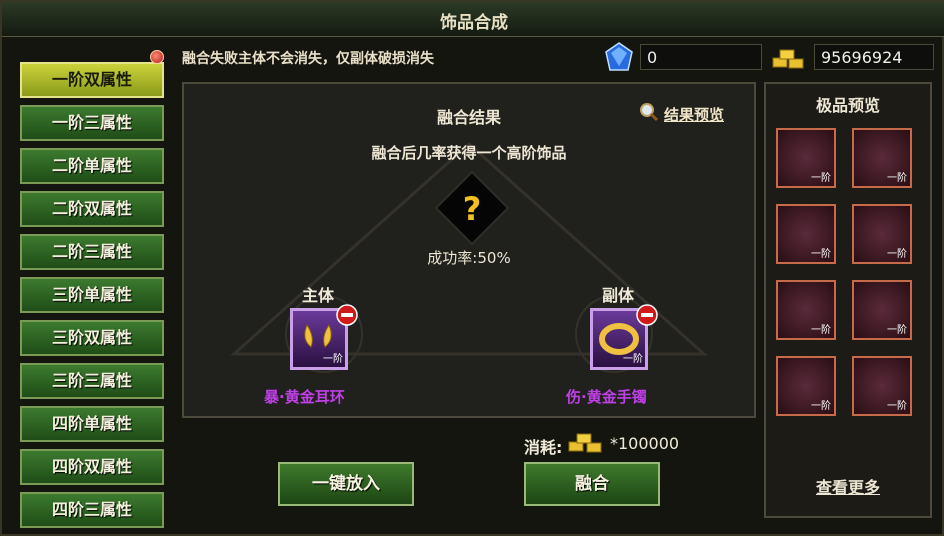 This screenshot has width=944, height=536. Describe the element at coordinates (619, 56) in the screenshot. I see `diamond-currency-icon` at that location.